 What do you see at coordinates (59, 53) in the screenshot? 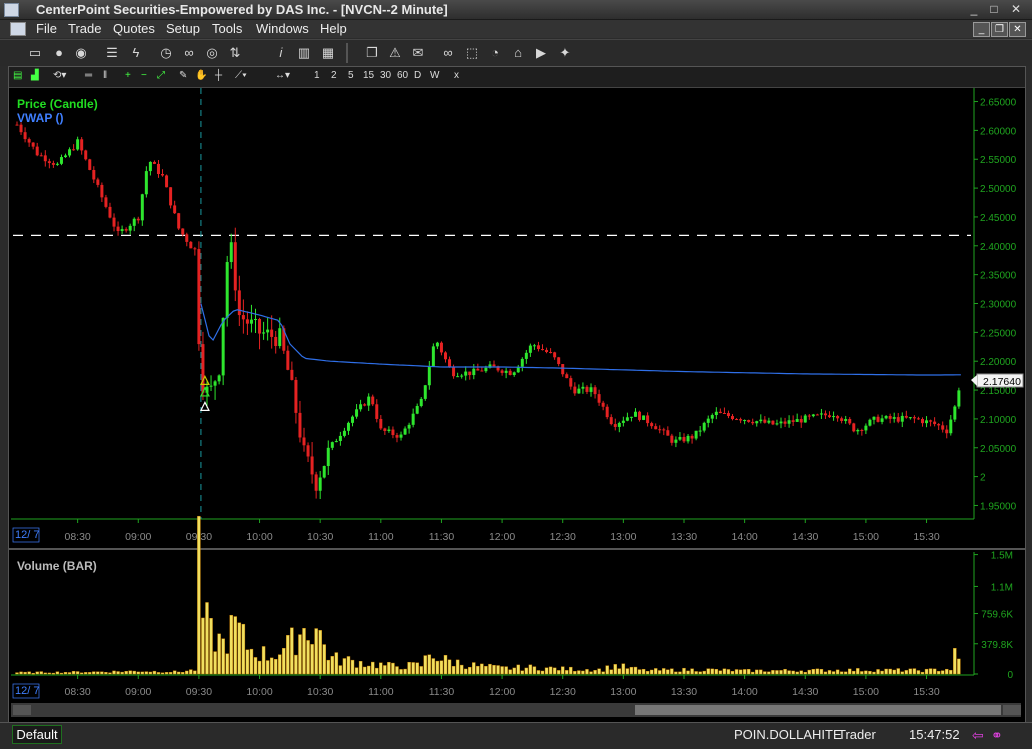
I see `user-icon: ●` at bounding box center [59, 53].